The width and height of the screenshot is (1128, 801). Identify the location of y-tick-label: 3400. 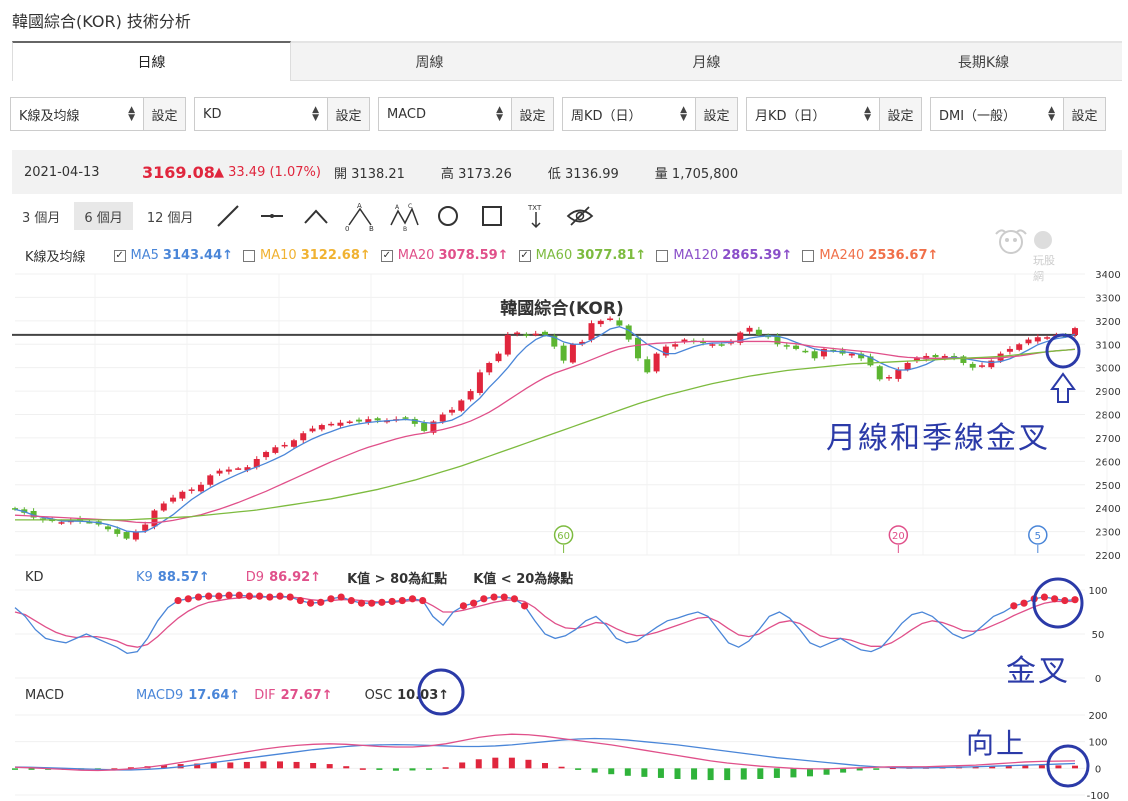
(1107, 275).